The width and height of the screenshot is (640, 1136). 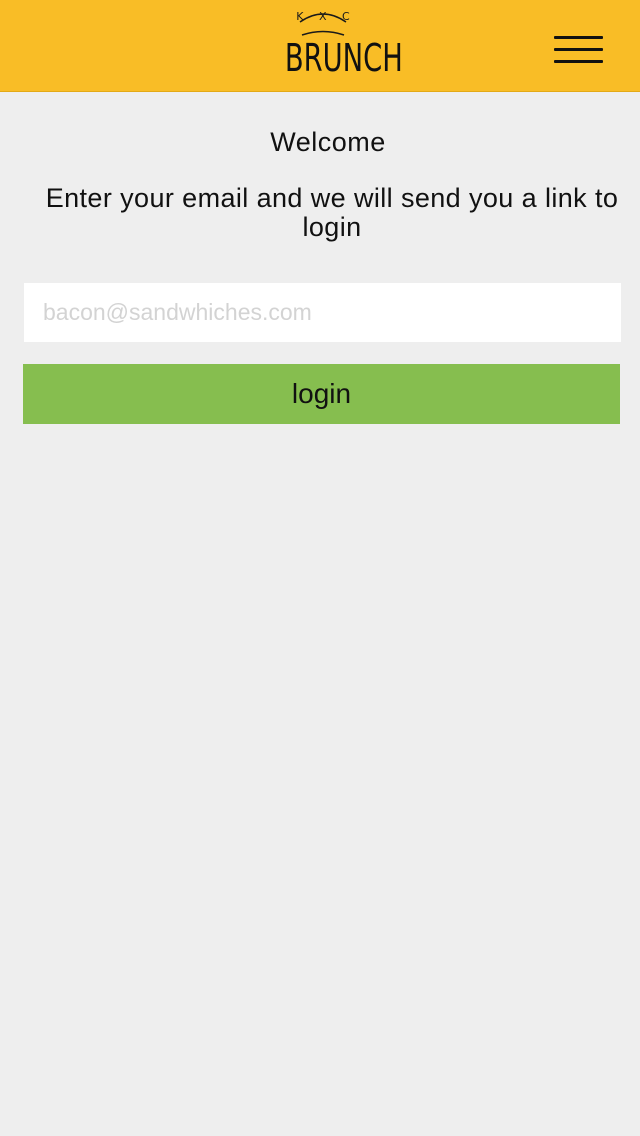 What do you see at coordinates (322, 312) in the screenshot?
I see `email-field` at bounding box center [322, 312].